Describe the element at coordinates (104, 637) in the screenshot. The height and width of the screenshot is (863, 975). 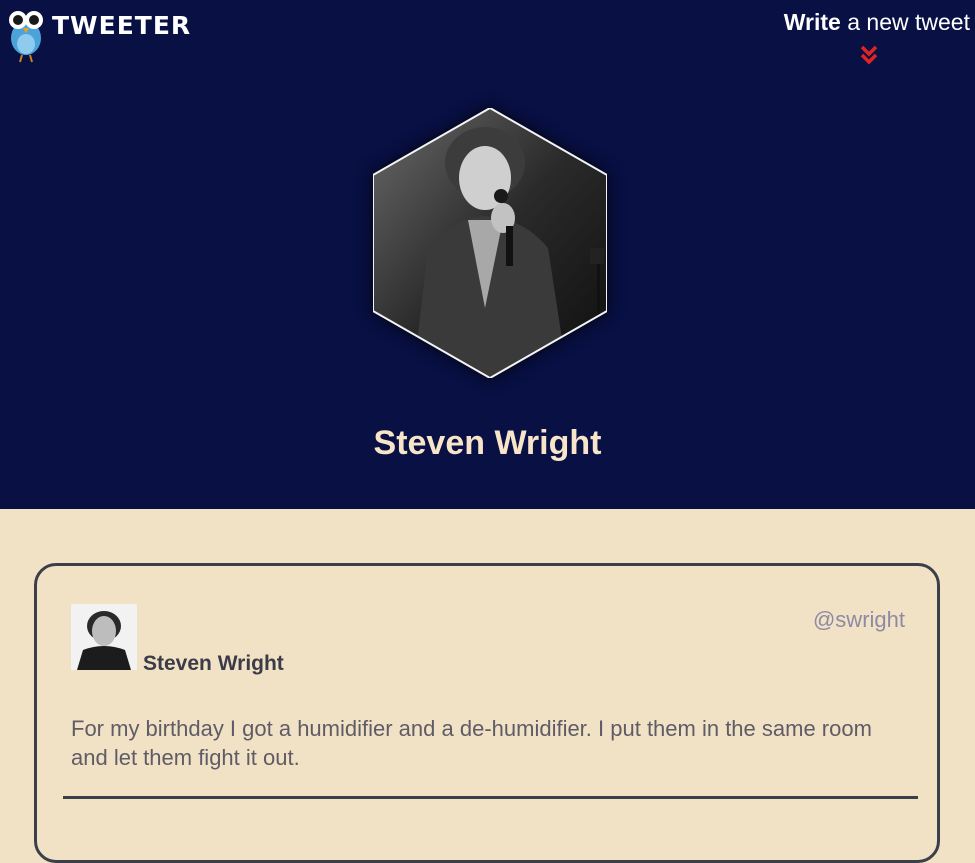
I see `tweet-author-avatar` at that location.